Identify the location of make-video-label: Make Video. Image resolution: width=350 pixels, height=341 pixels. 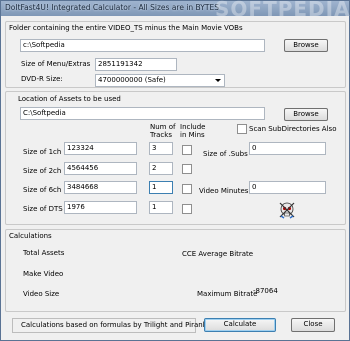
(43, 274).